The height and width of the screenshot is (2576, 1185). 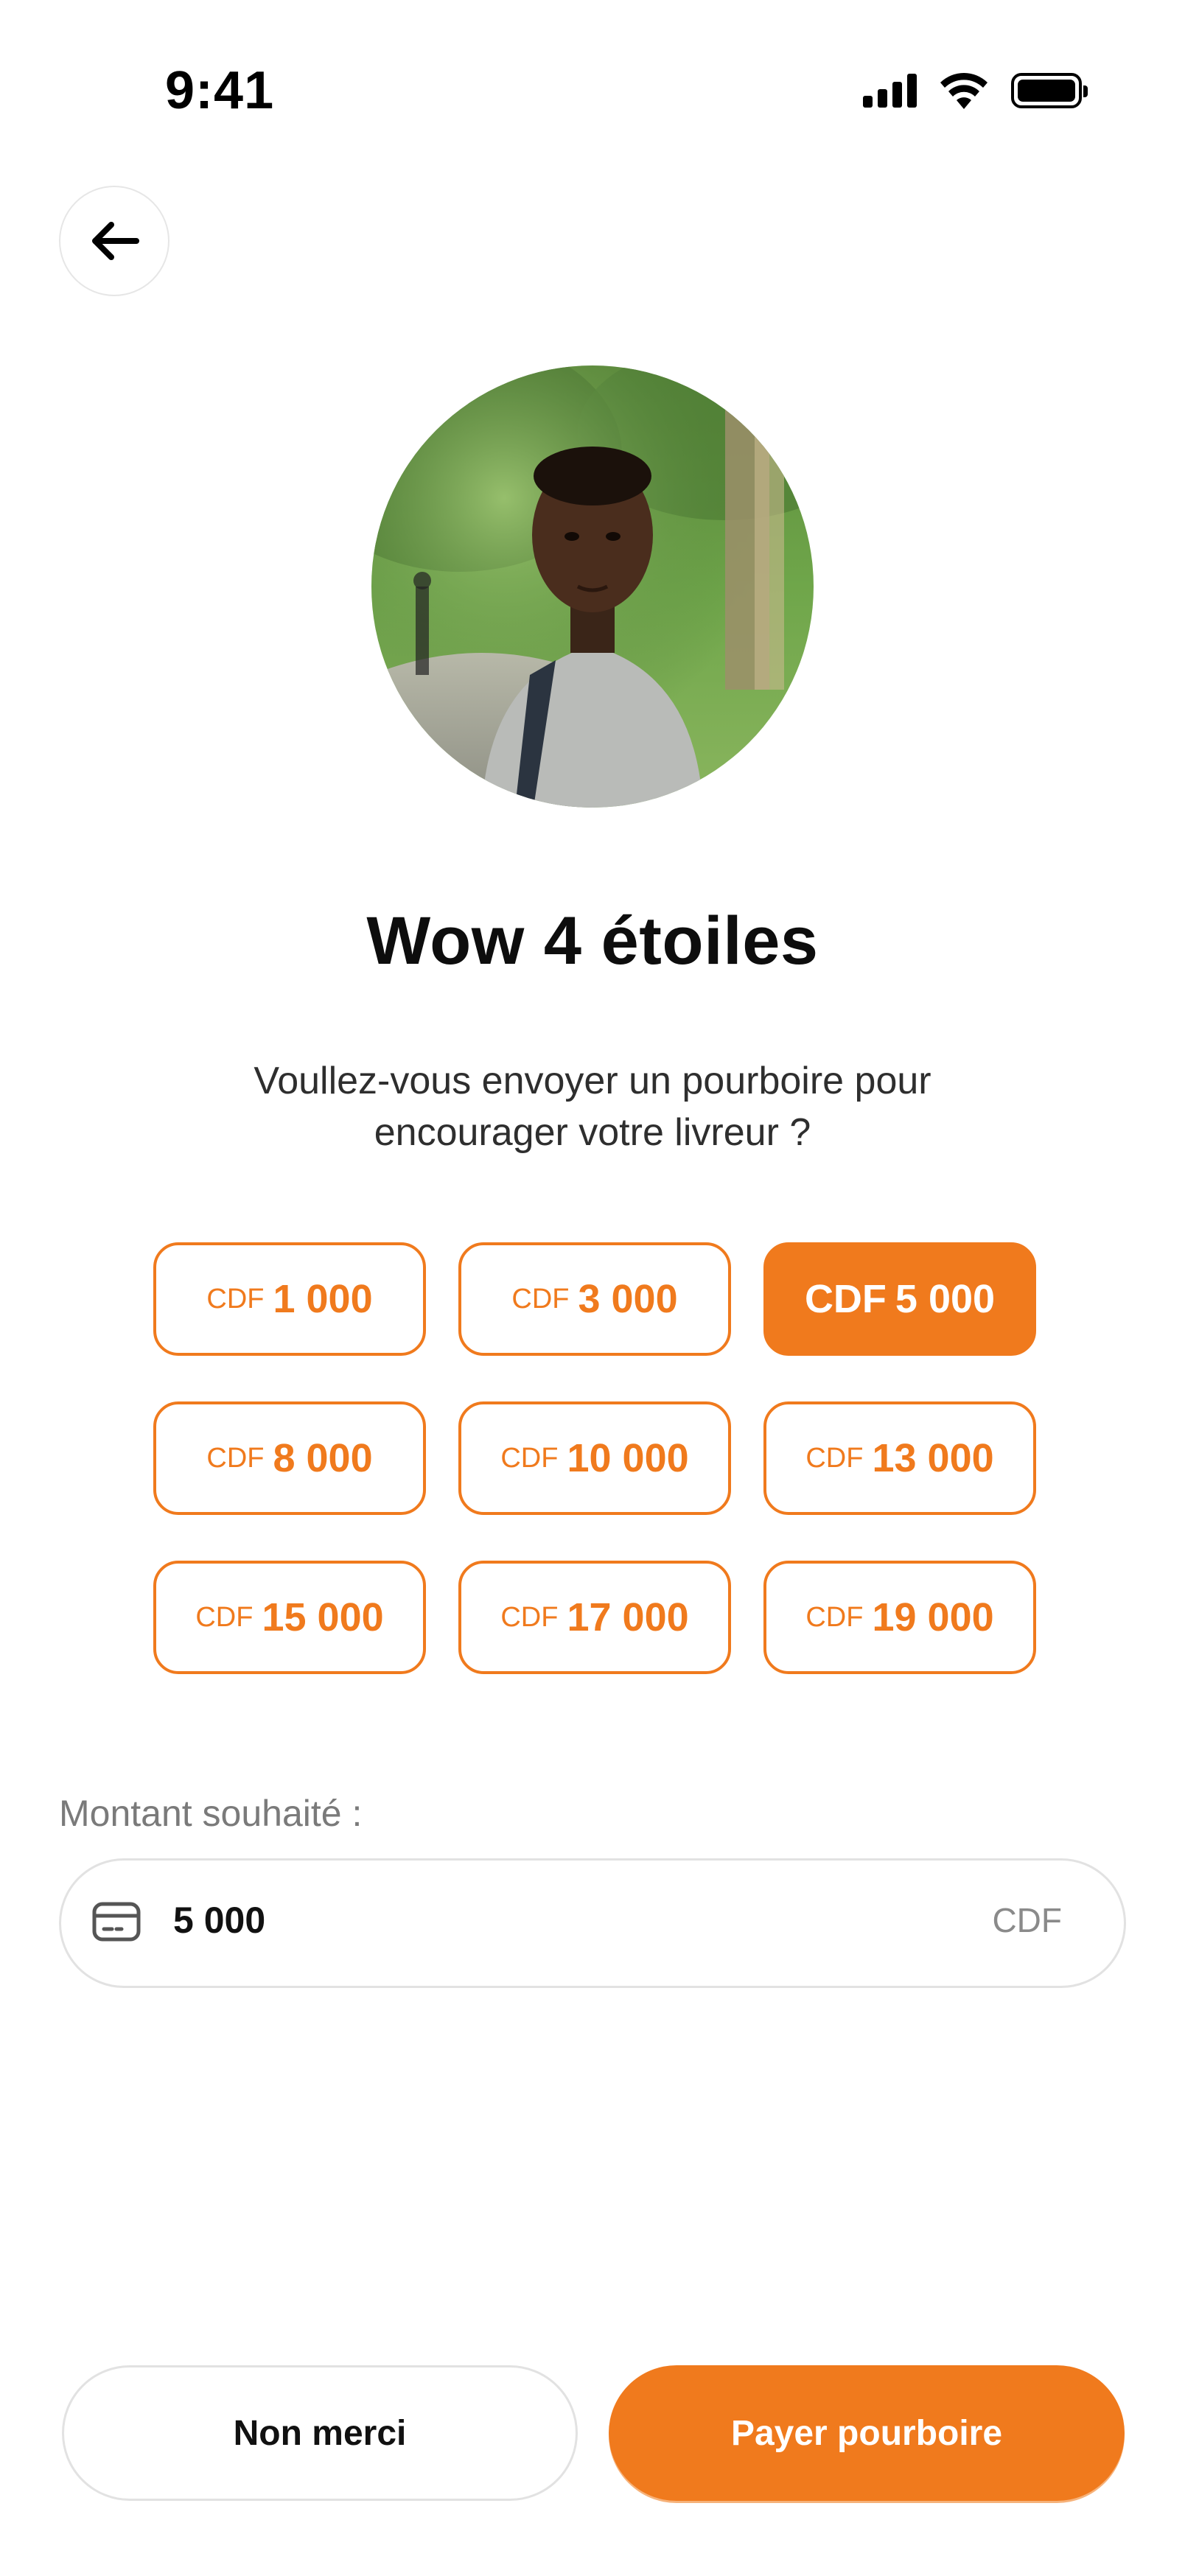 What do you see at coordinates (867, 2433) in the screenshot?
I see `pay-tip-button: Payer pourboire` at bounding box center [867, 2433].